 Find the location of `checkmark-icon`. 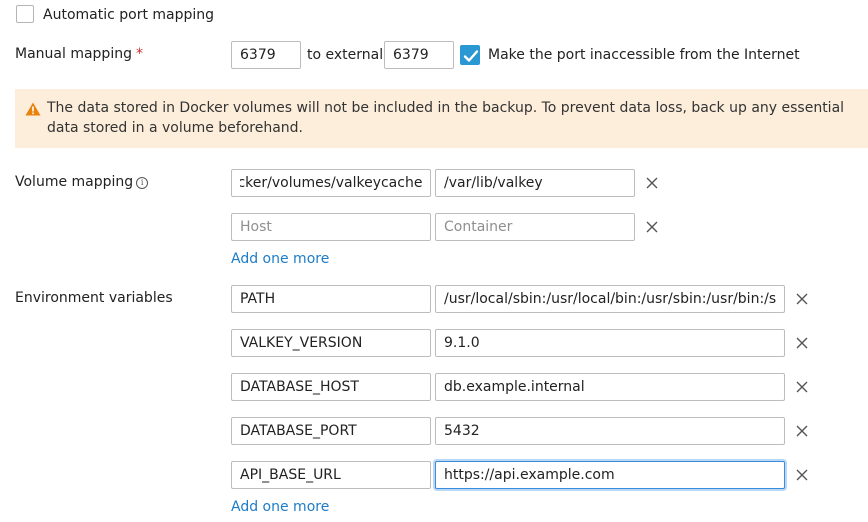

checkmark-icon is located at coordinates (471, 56).